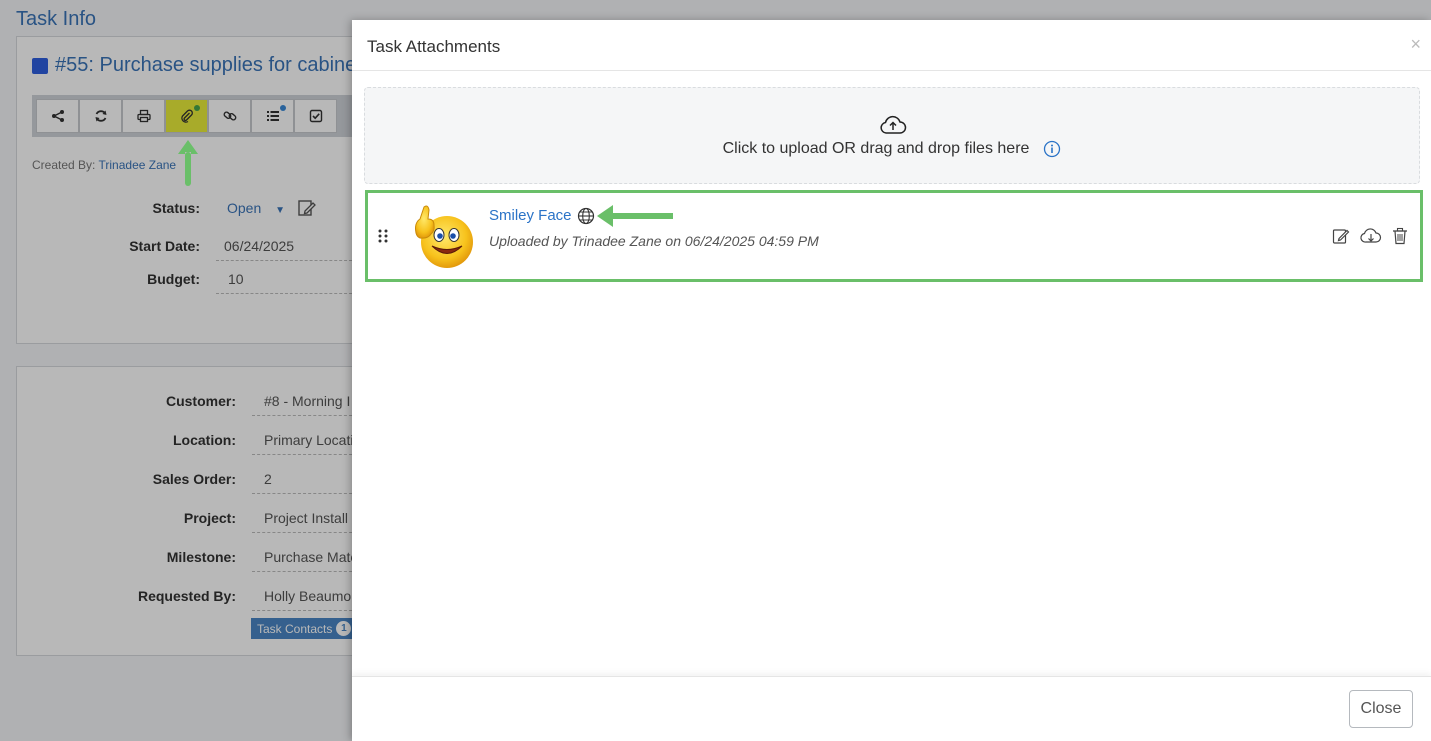  I want to click on annotation-arrow-up, so click(188, 163).